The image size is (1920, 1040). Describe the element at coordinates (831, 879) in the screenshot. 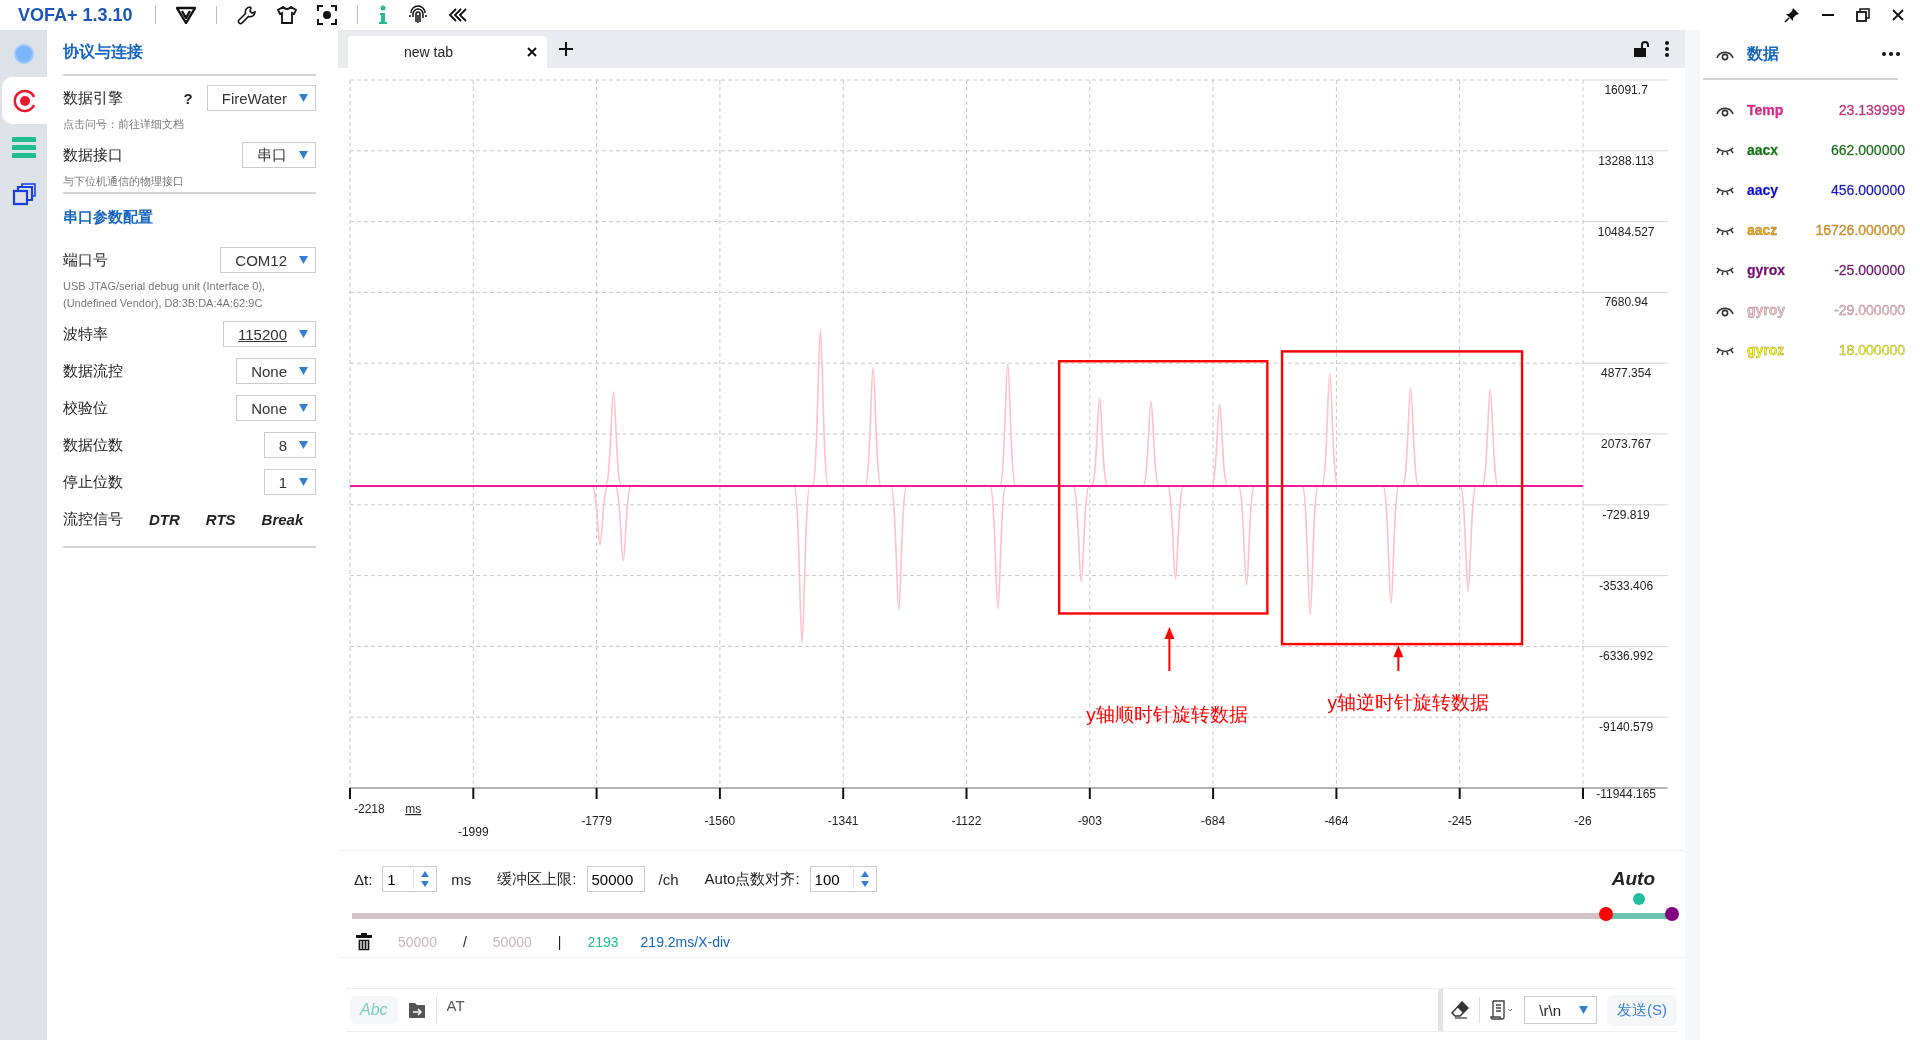

I see `spin-input: 100` at that location.